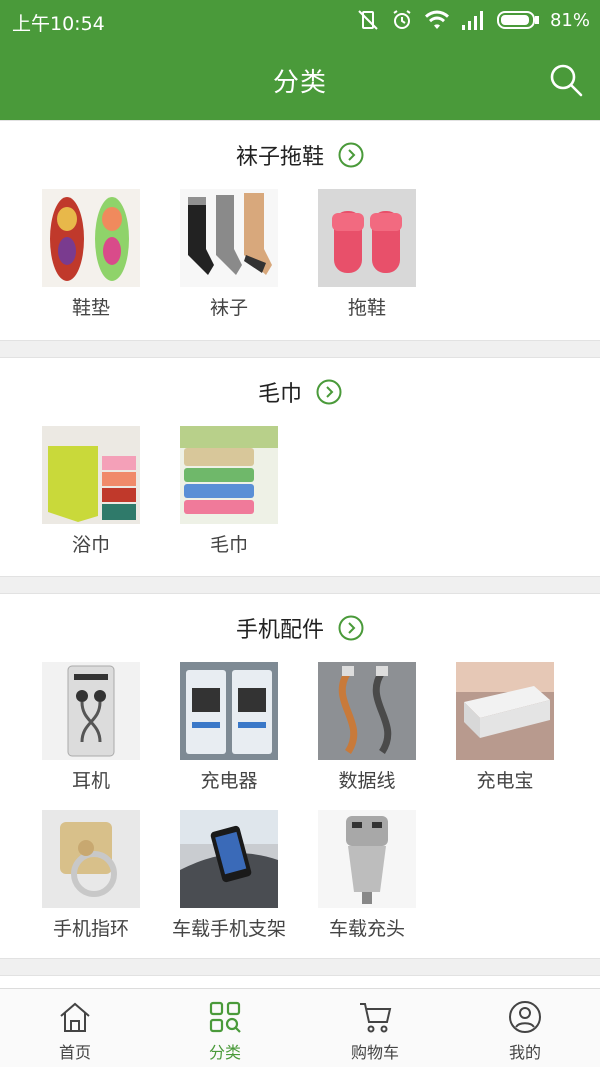  I want to click on tab-label: 首页, so click(74, 1052).